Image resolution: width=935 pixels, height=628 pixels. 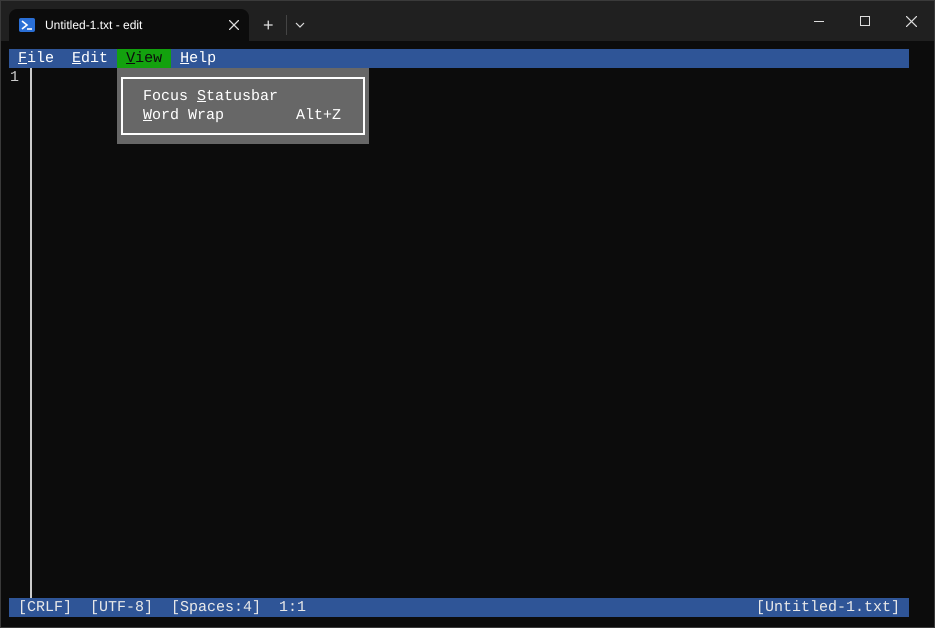 I want to click on minimize-icon, so click(x=819, y=21).